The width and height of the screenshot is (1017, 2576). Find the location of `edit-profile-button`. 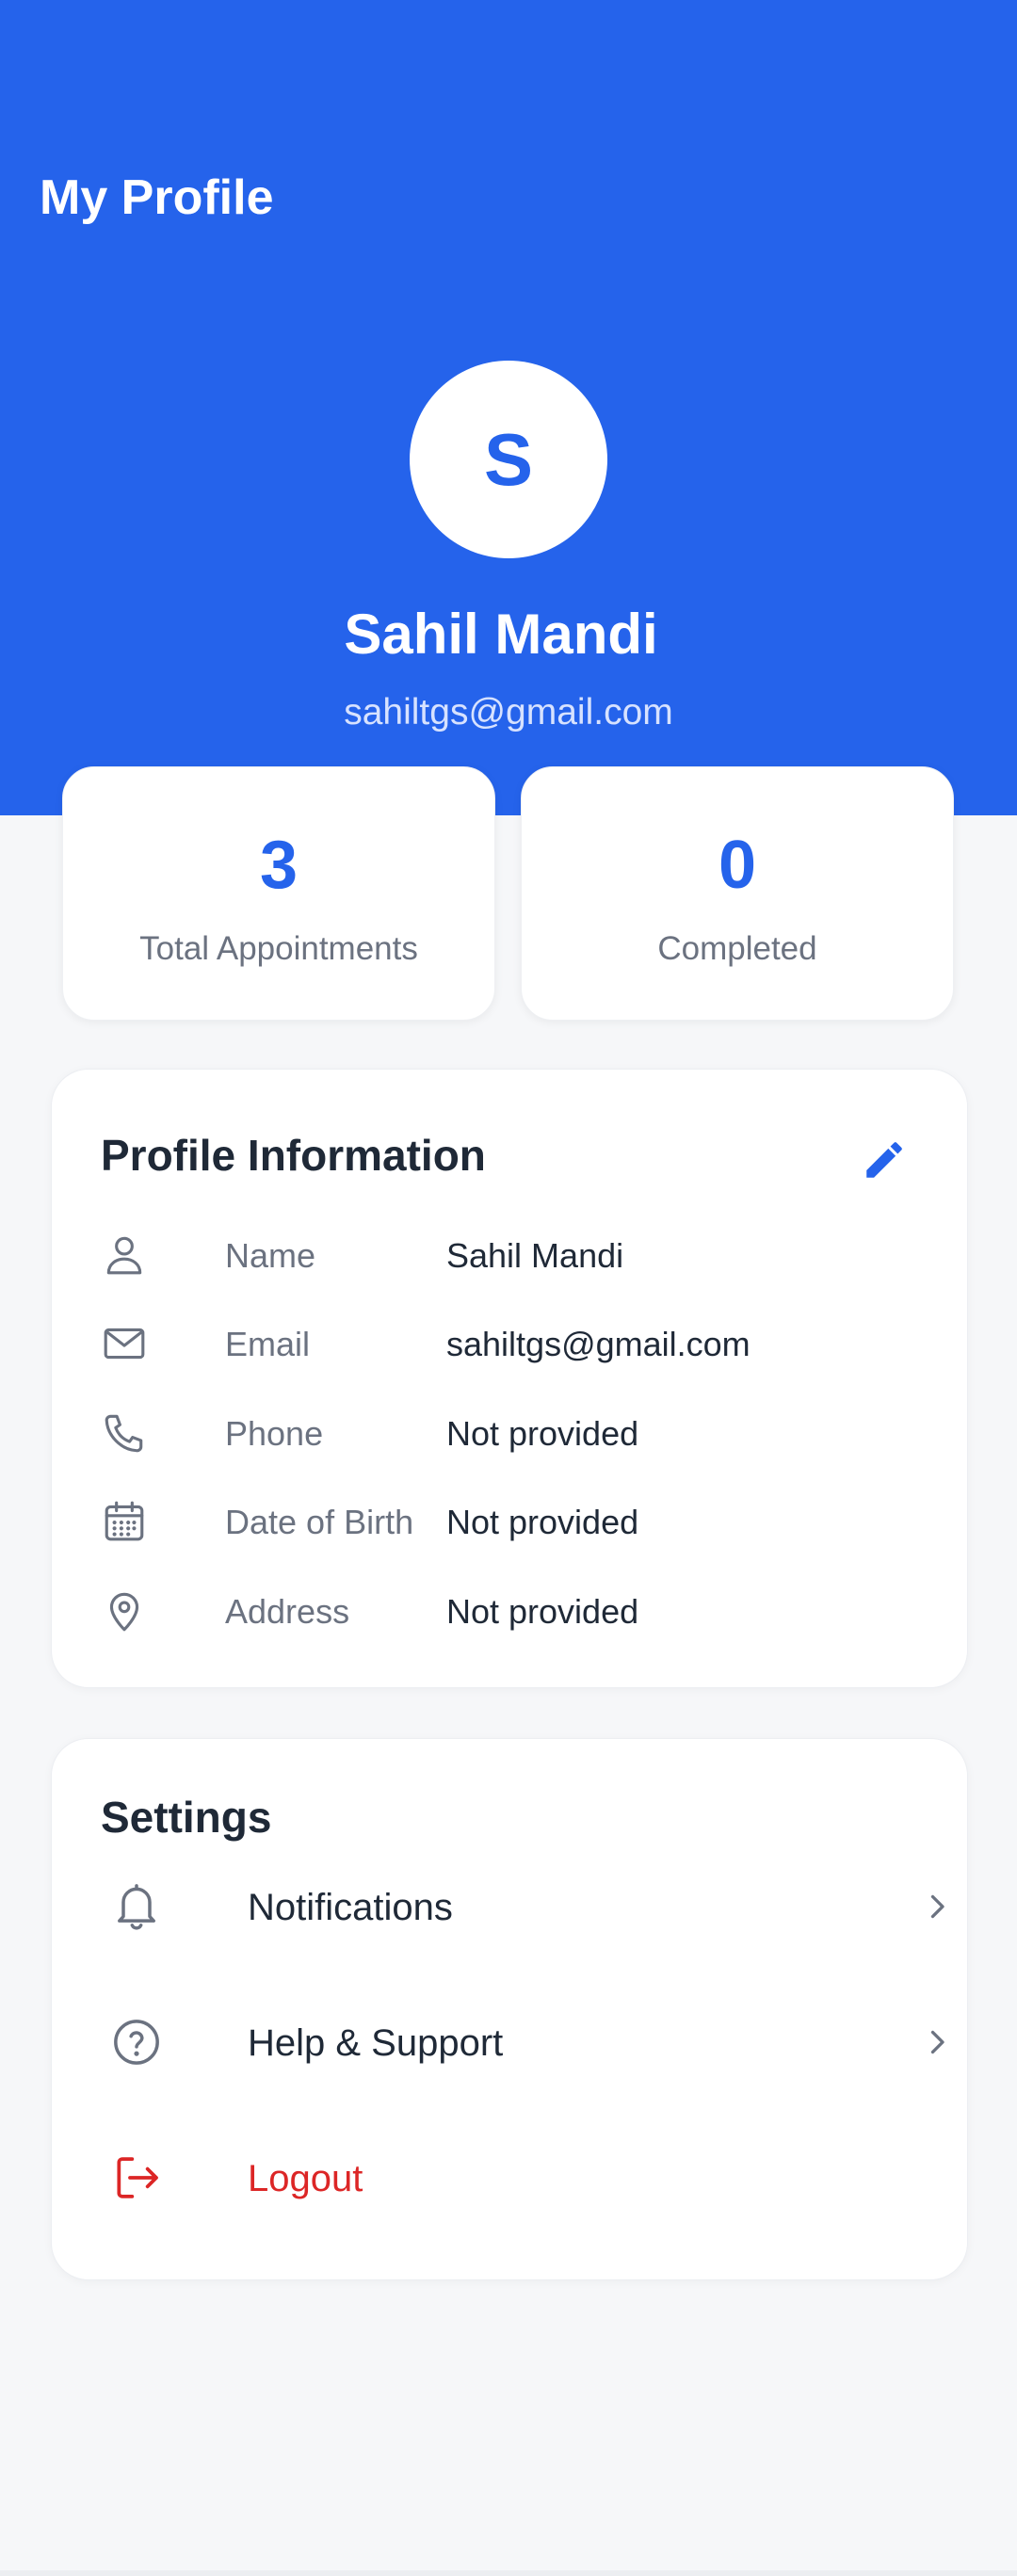

edit-profile-button is located at coordinates (884, 1160).